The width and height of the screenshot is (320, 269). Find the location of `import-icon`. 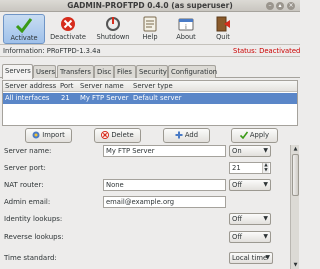

import-icon is located at coordinates (36, 135).